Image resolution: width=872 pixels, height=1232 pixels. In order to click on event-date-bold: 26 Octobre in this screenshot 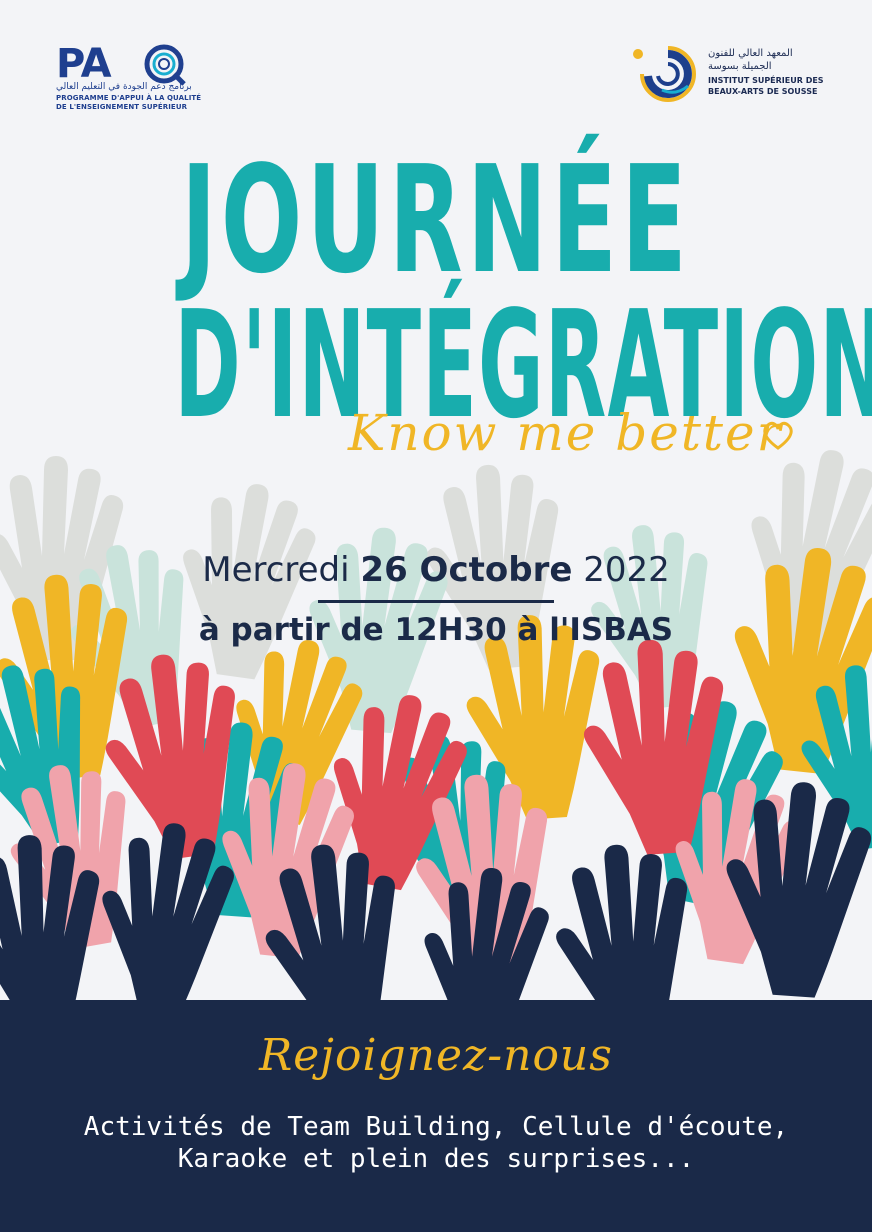, I will do `click(466, 570)`.